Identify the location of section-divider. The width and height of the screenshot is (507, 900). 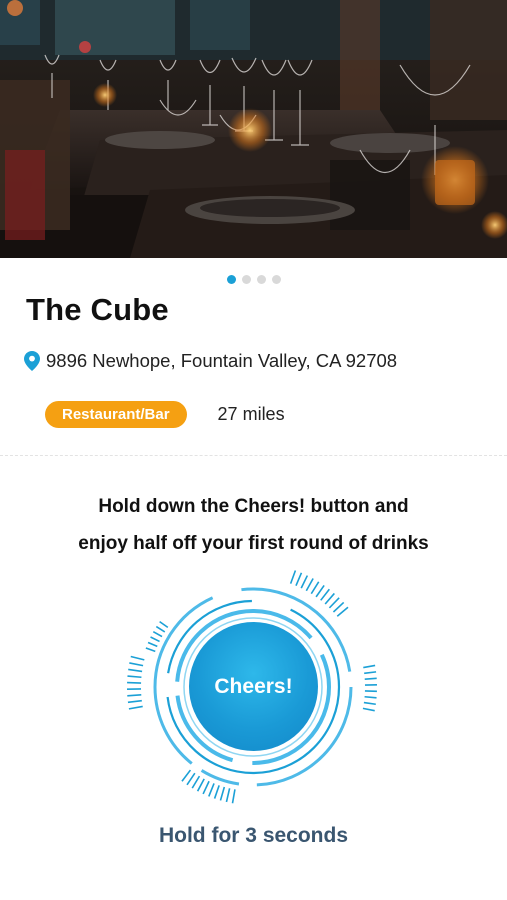
(253, 455).